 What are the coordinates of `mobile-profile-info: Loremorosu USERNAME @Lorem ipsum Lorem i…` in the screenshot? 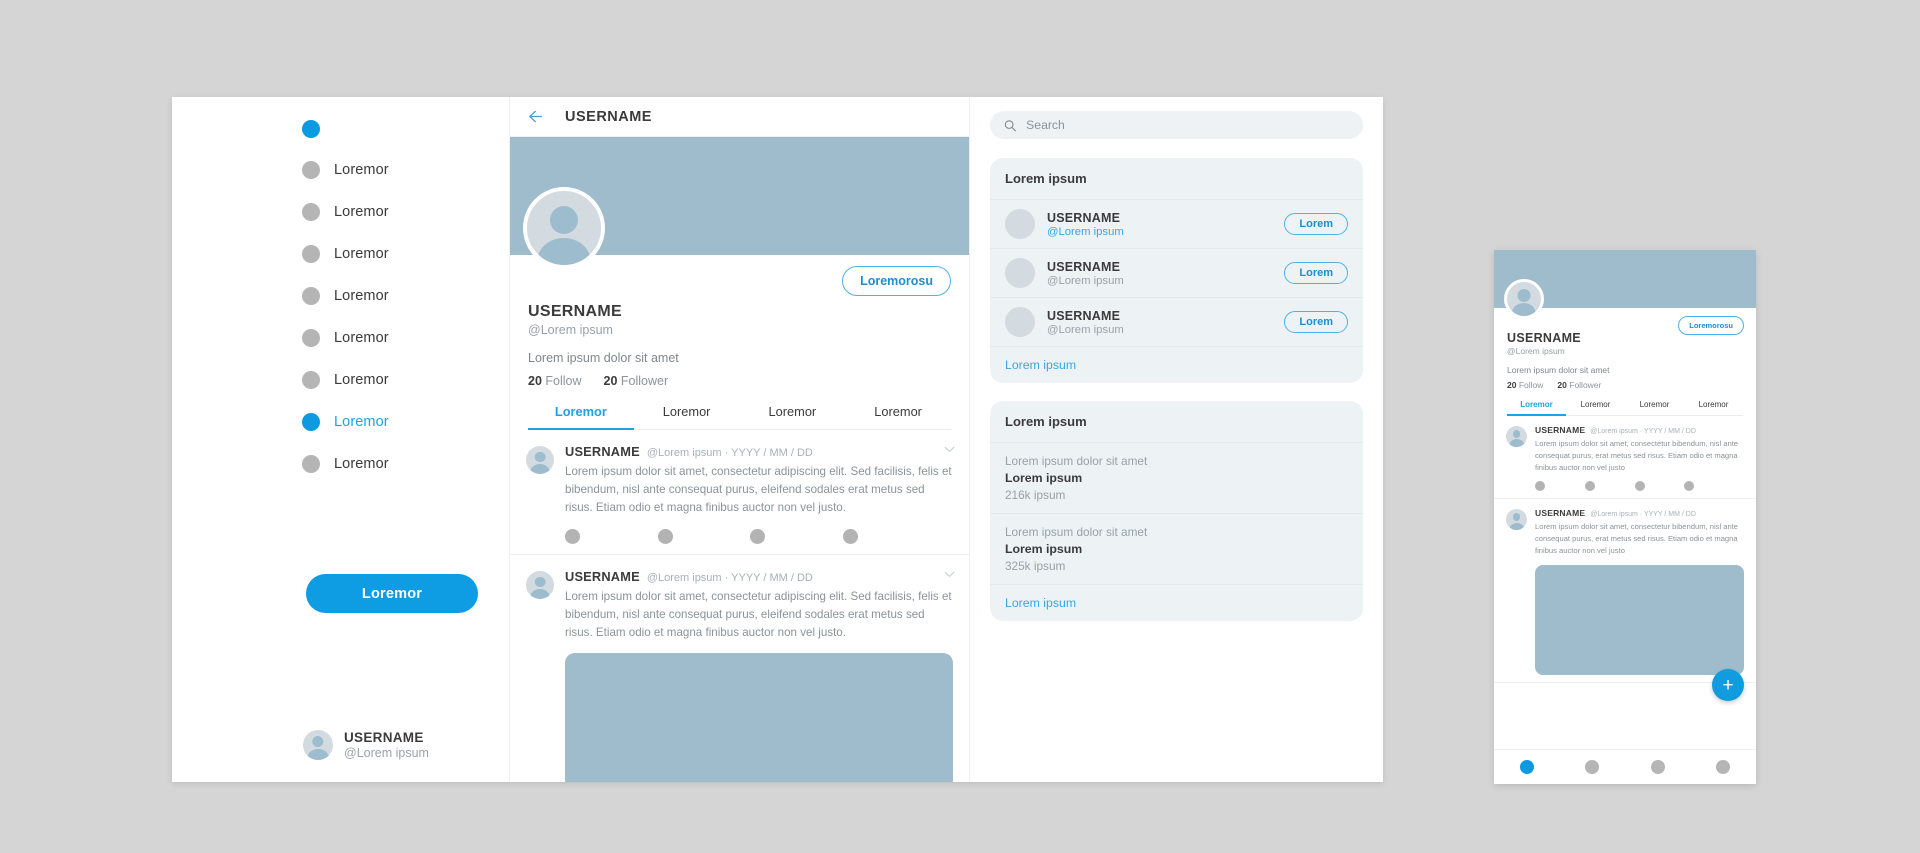 It's located at (1625, 347).